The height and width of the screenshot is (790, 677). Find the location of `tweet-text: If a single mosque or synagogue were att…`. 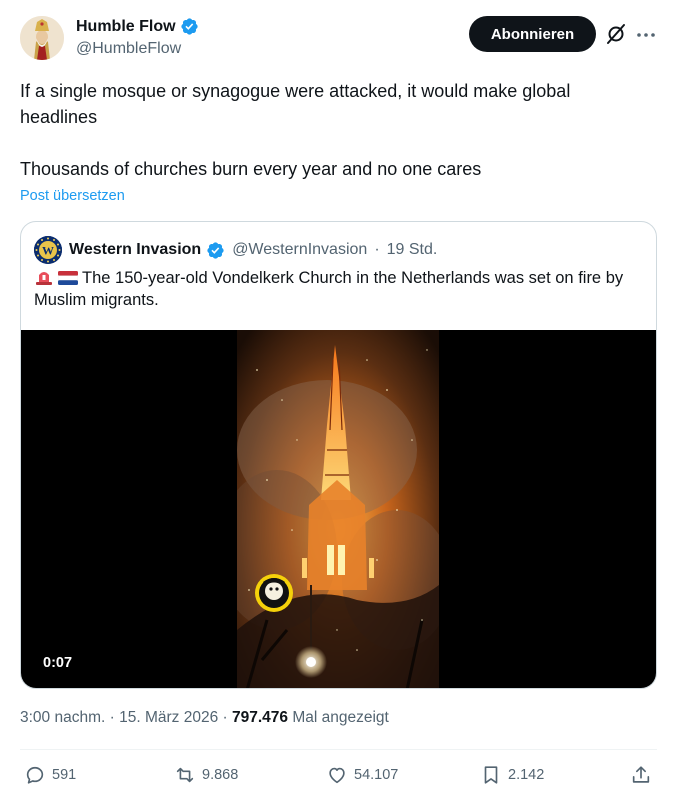

tweet-text: If a single mosque or synagogue were att… is located at coordinates (335, 130).